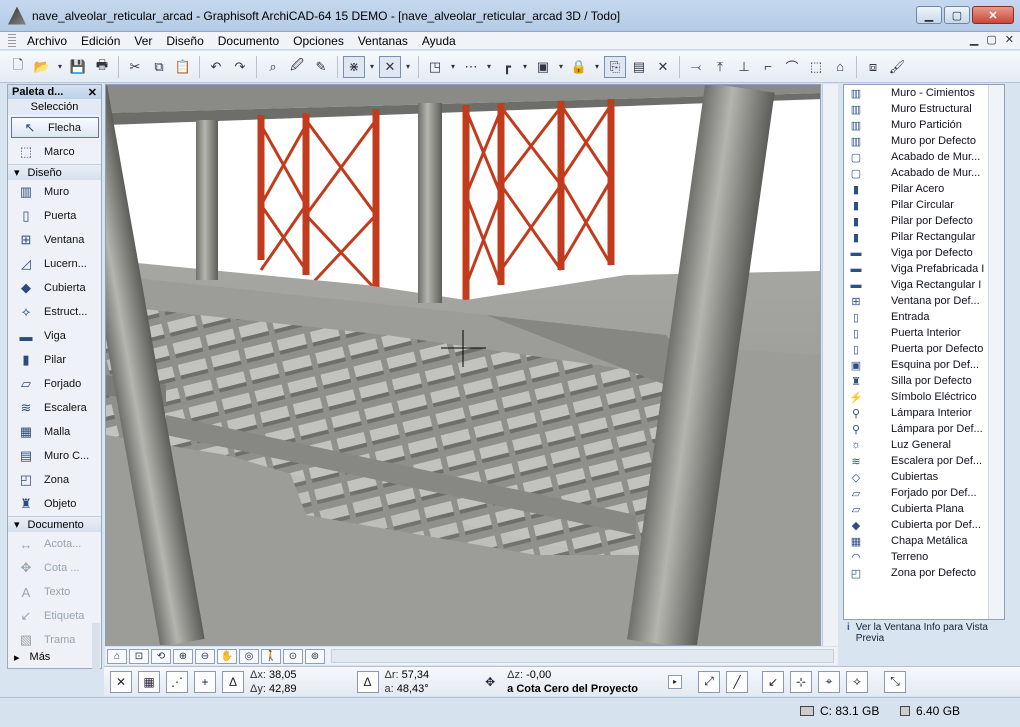 This screenshot has width=1020, height=727. I want to click on guide-lines-dropdown-icon: ▾, so click(408, 67).